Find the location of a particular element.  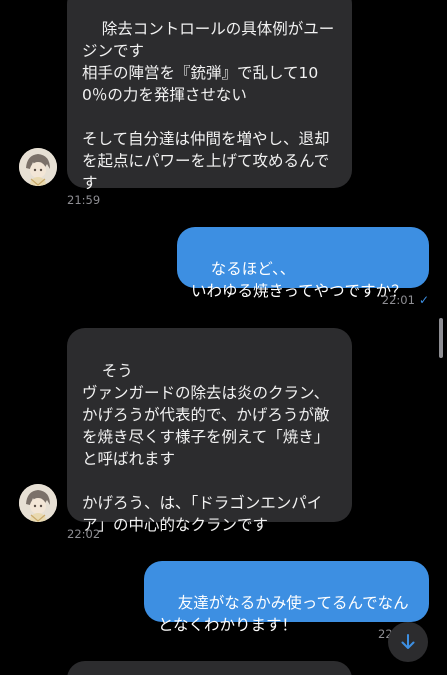

outgoing-message-bubble: なるほど、、 いわゆる焼きってやつですか？ is located at coordinates (303, 263).